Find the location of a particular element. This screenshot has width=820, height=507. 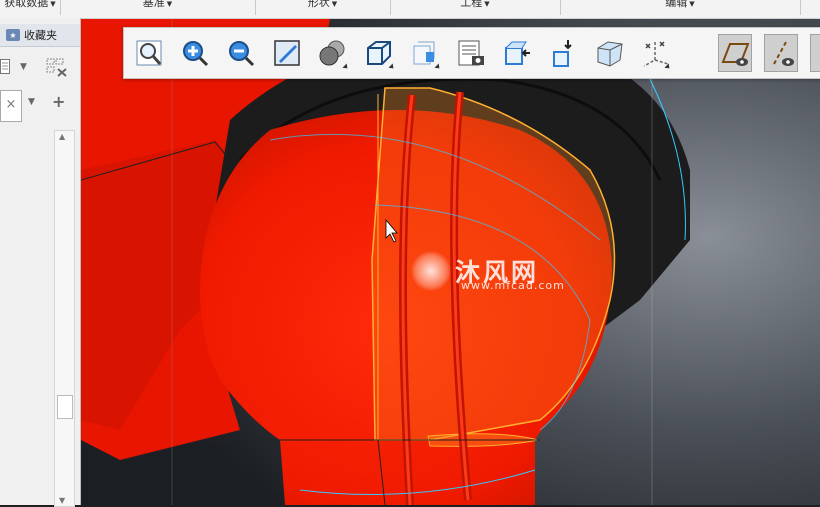

plane-display-button is located at coordinates (735, 53).